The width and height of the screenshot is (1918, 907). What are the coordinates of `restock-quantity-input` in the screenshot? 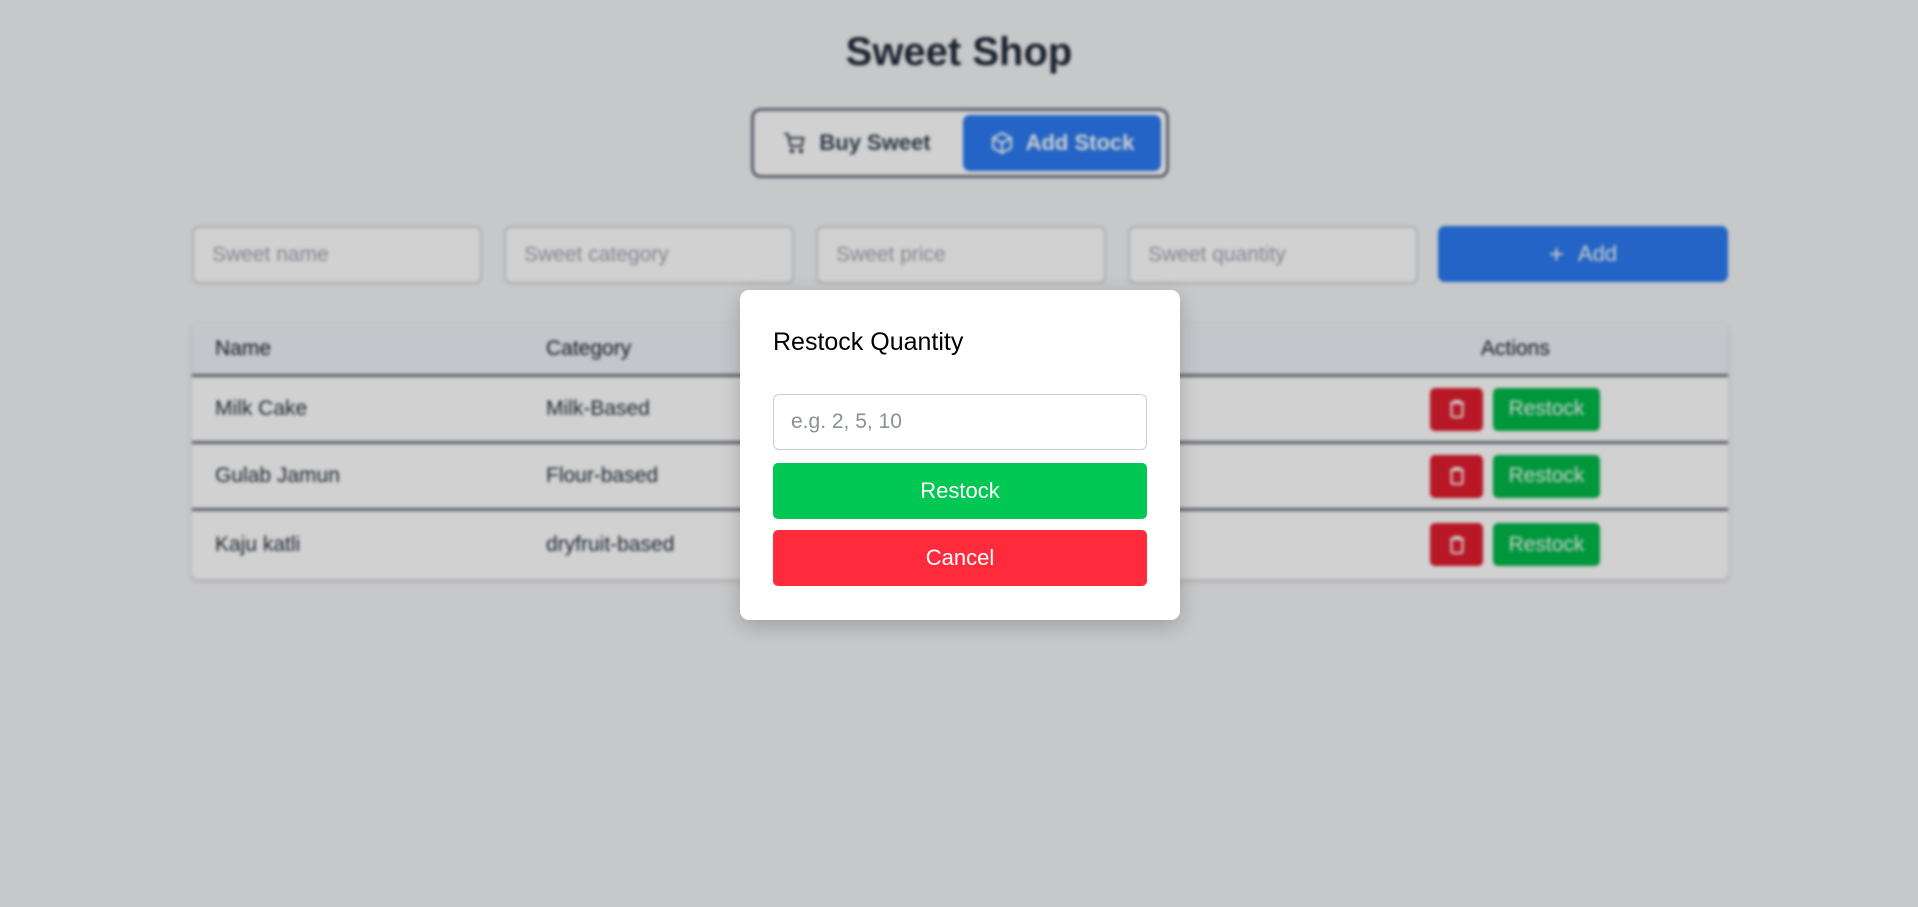 It's located at (960, 422).